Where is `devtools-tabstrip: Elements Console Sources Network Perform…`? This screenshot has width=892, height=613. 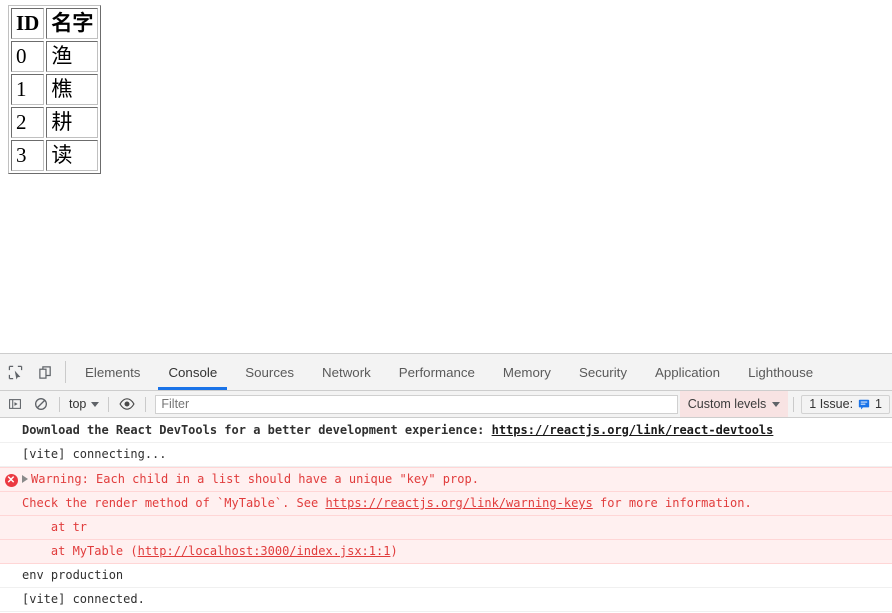
devtools-tabstrip: Elements Console Sources Network Perform… is located at coordinates (446, 372).